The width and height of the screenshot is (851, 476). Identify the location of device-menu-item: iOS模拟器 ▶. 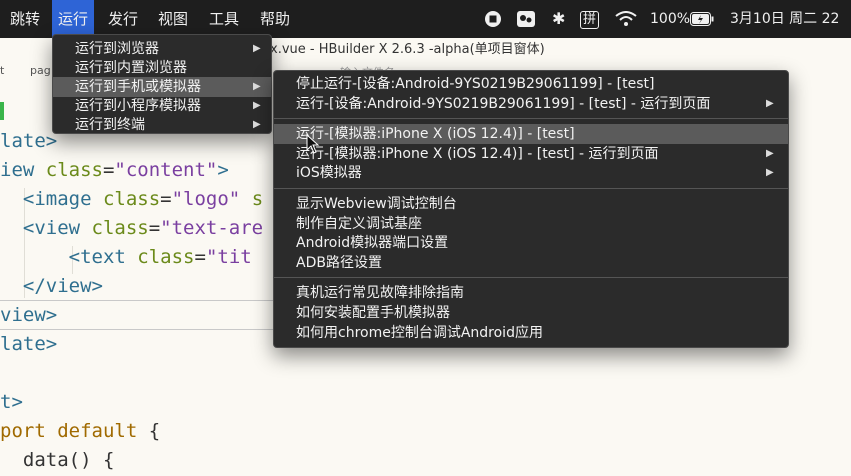
(531, 173).